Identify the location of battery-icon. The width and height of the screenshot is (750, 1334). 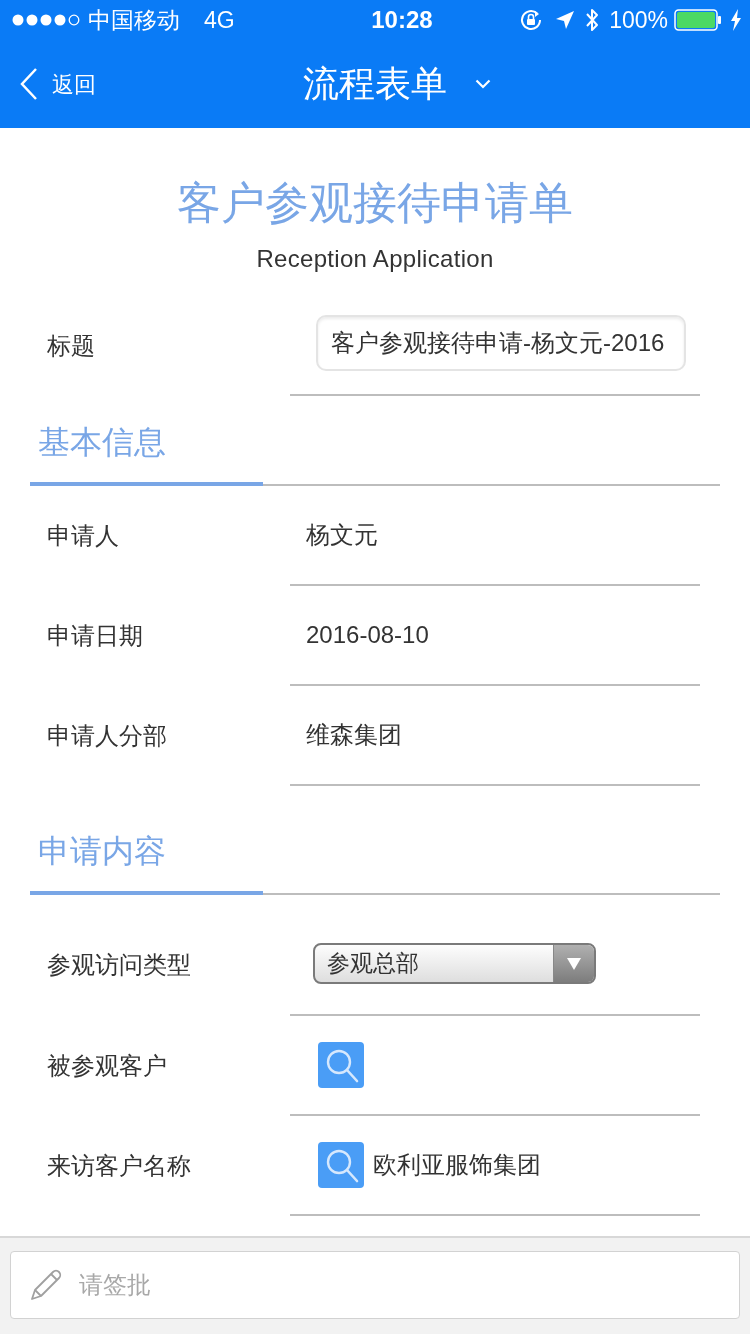
(698, 20).